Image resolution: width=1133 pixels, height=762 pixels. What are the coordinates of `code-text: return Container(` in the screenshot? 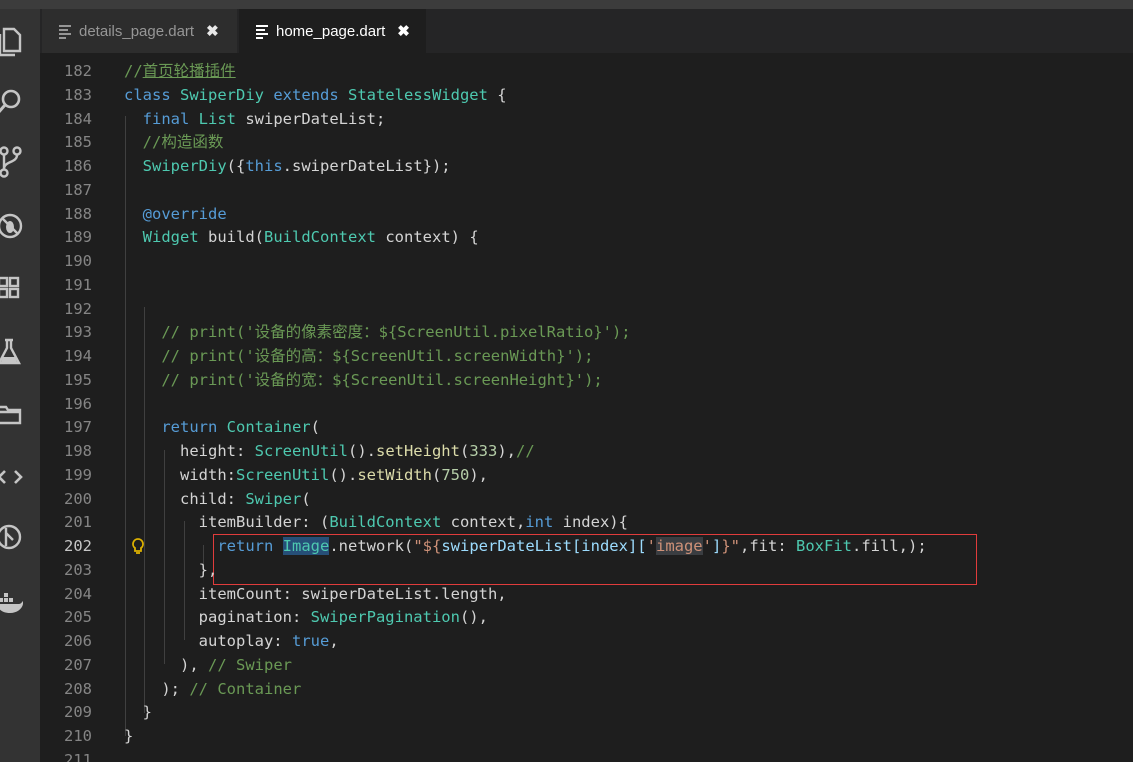 It's located at (222, 427).